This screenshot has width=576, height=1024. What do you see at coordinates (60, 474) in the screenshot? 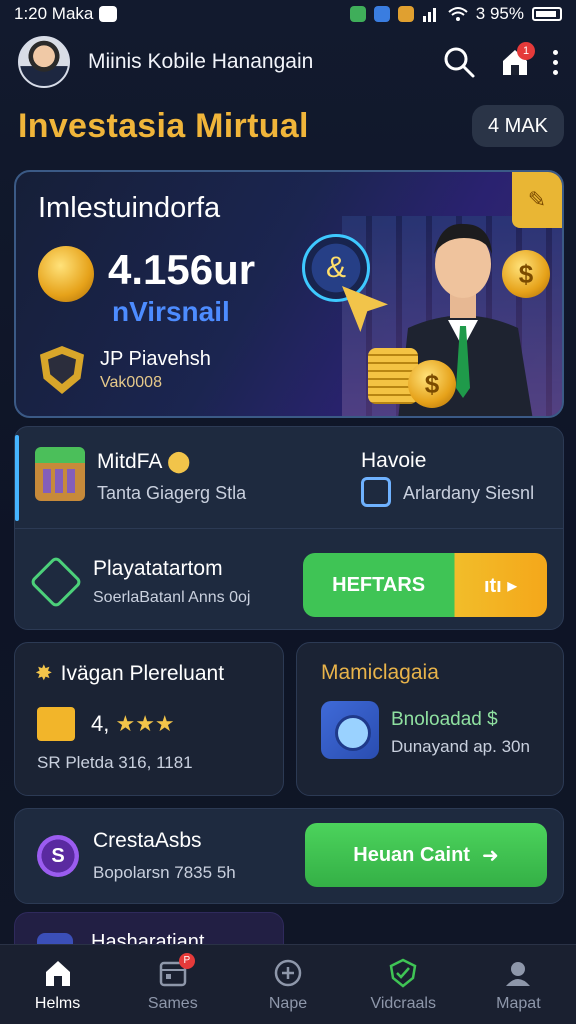
I see `calendar-icon` at bounding box center [60, 474].